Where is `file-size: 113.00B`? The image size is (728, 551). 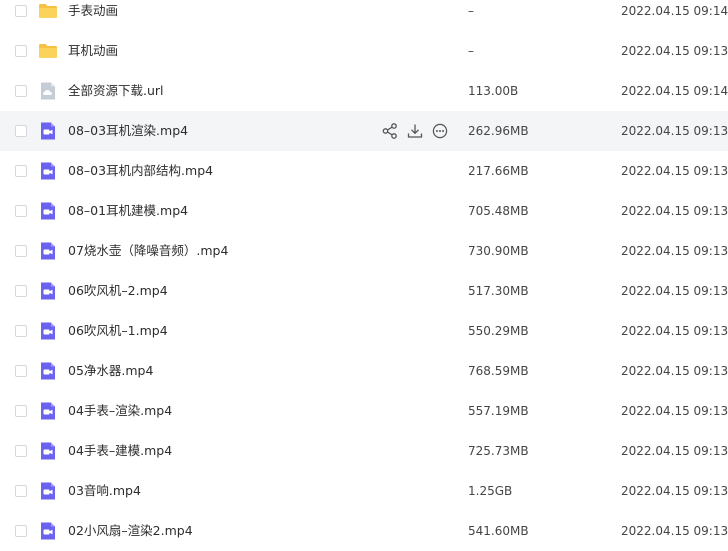 file-size: 113.00B is located at coordinates (493, 91).